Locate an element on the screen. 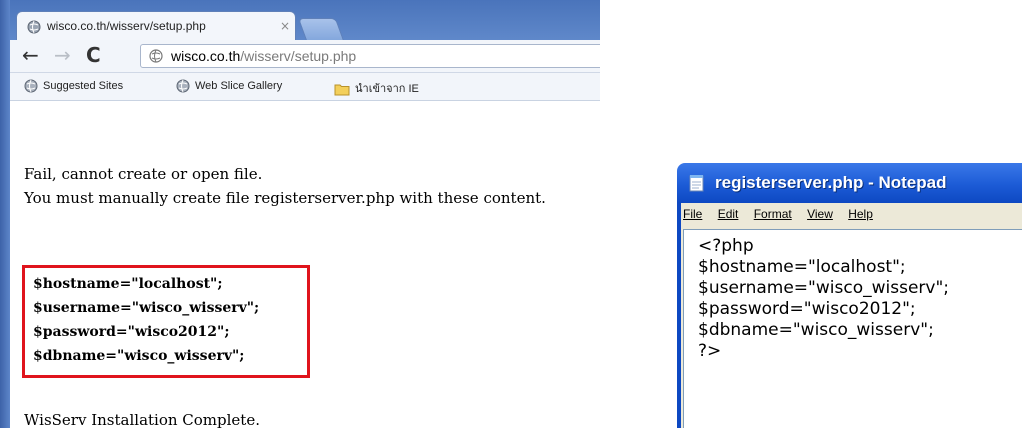 The width and height of the screenshot is (1022, 428). url-text: wisco.co.th/wisserv/setup.php is located at coordinates (263, 56).